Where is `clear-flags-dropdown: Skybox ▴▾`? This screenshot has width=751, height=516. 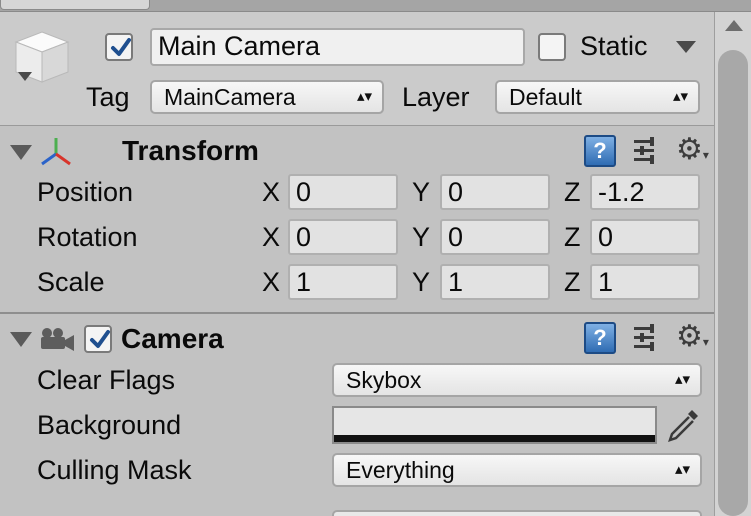 clear-flags-dropdown: Skybox ▴▾ is located at coordinates (517, 380).